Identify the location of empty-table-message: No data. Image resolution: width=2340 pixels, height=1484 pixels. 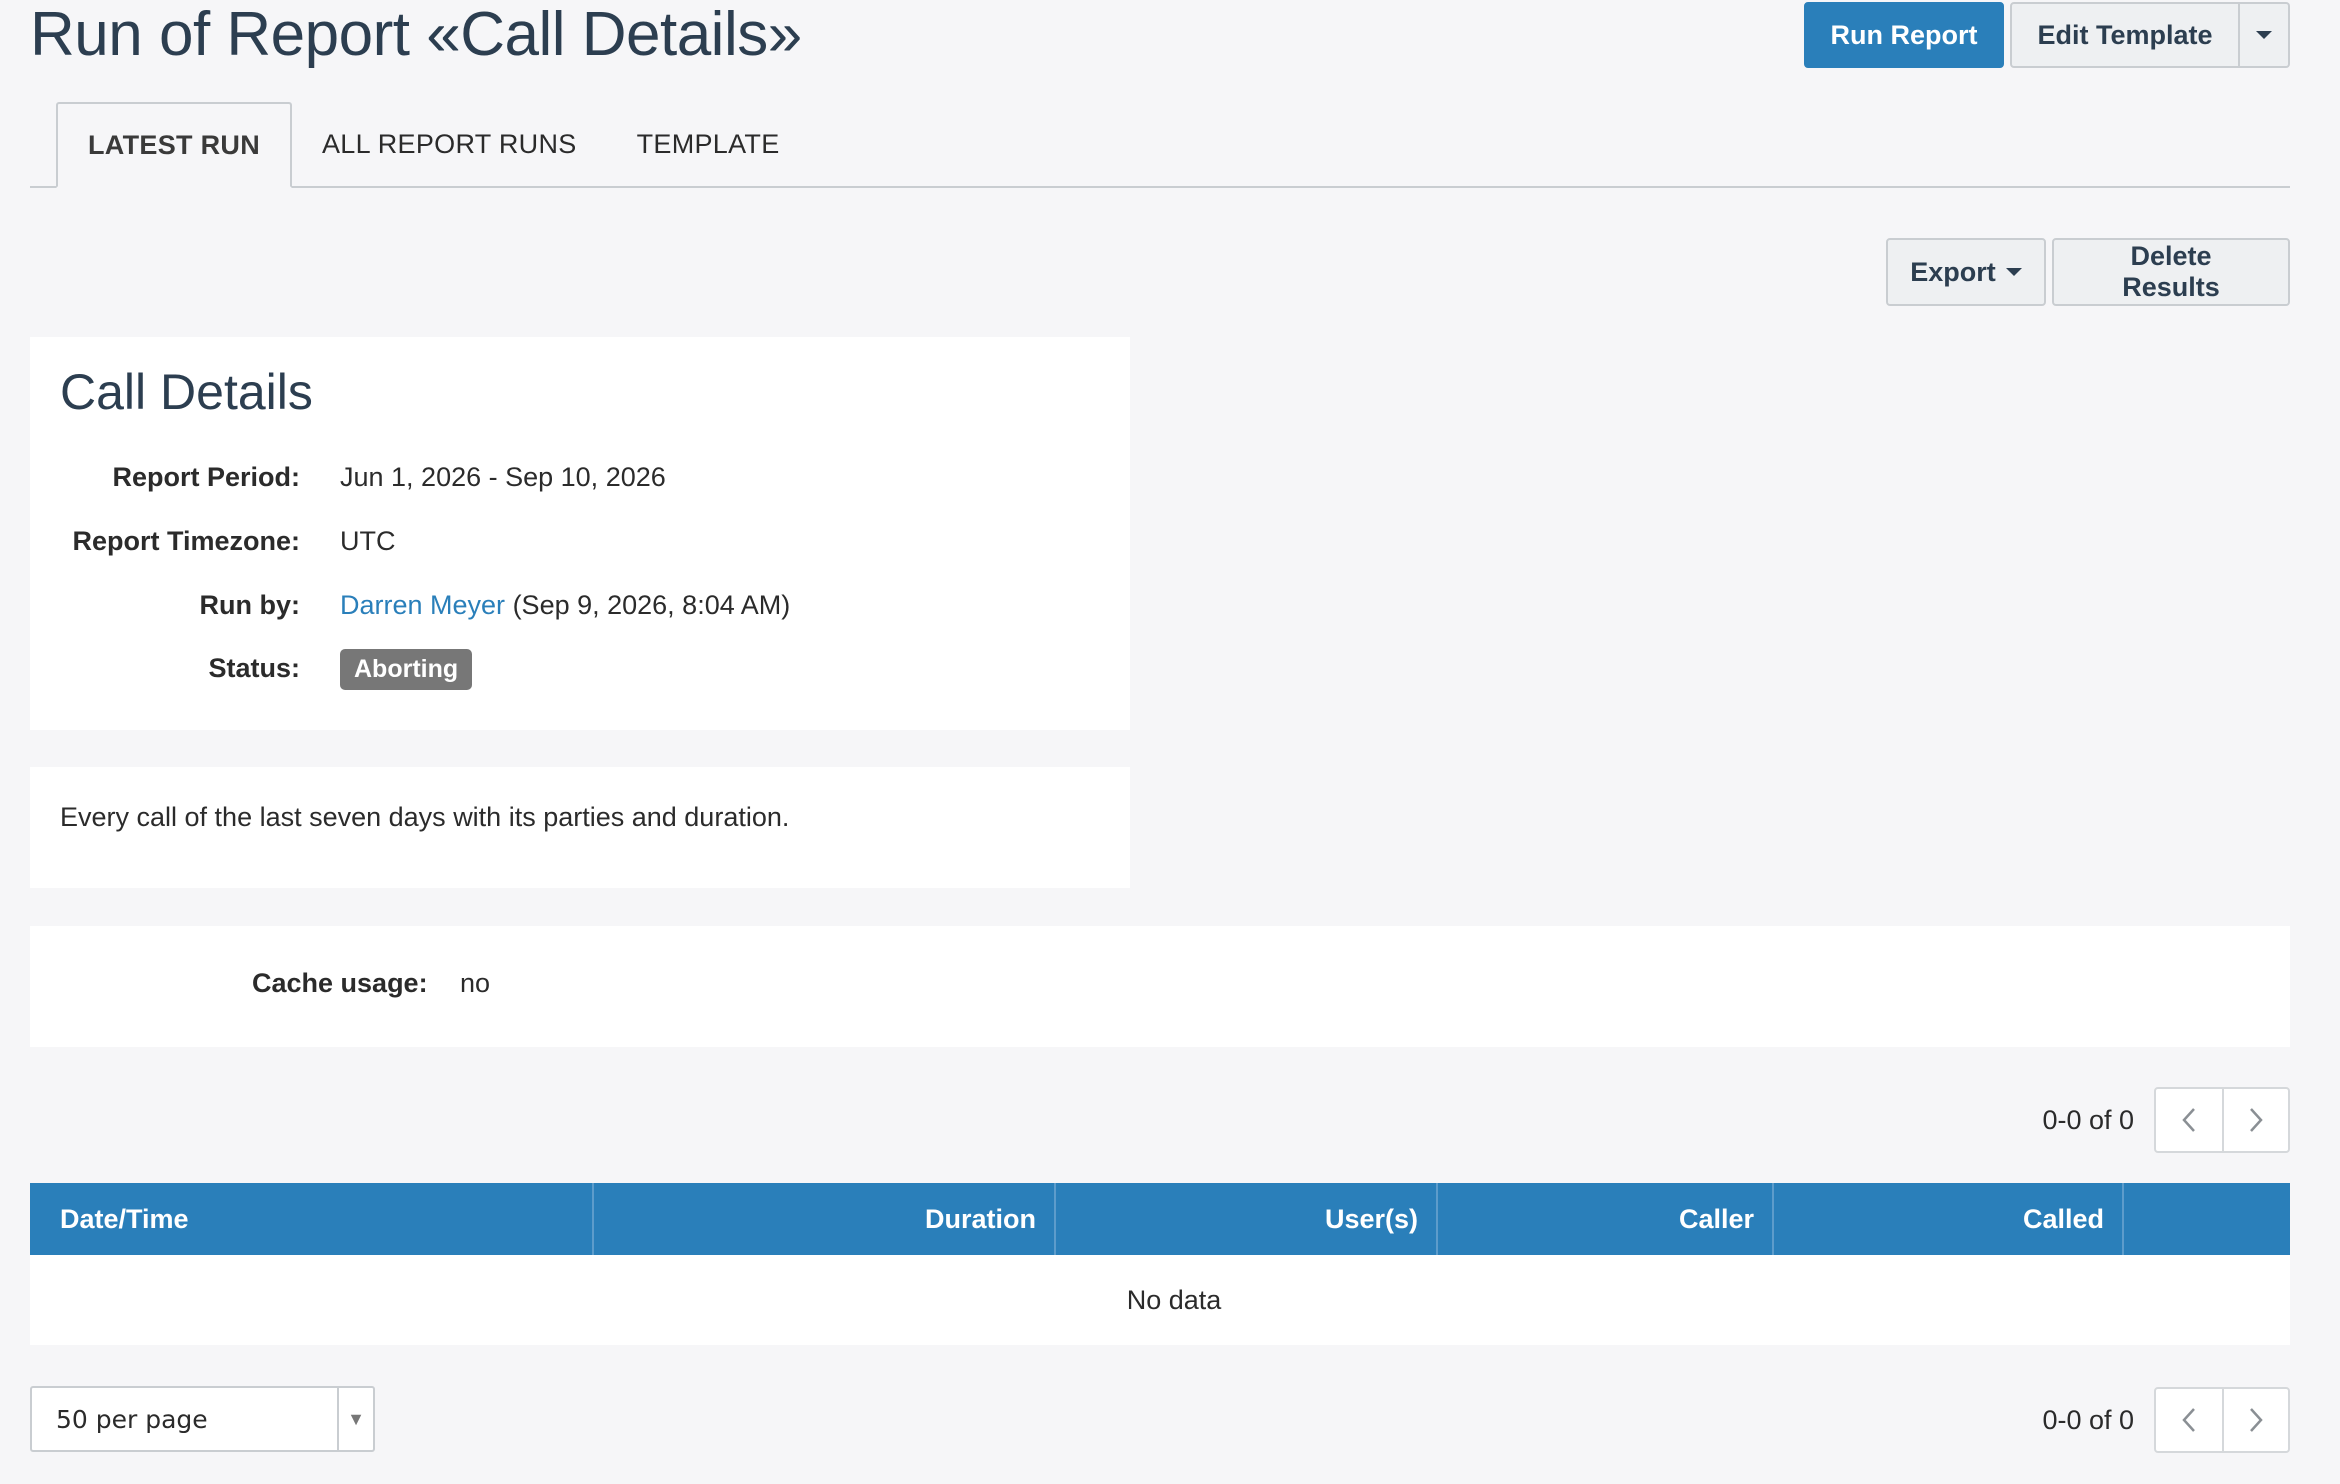
(1174, 1299).